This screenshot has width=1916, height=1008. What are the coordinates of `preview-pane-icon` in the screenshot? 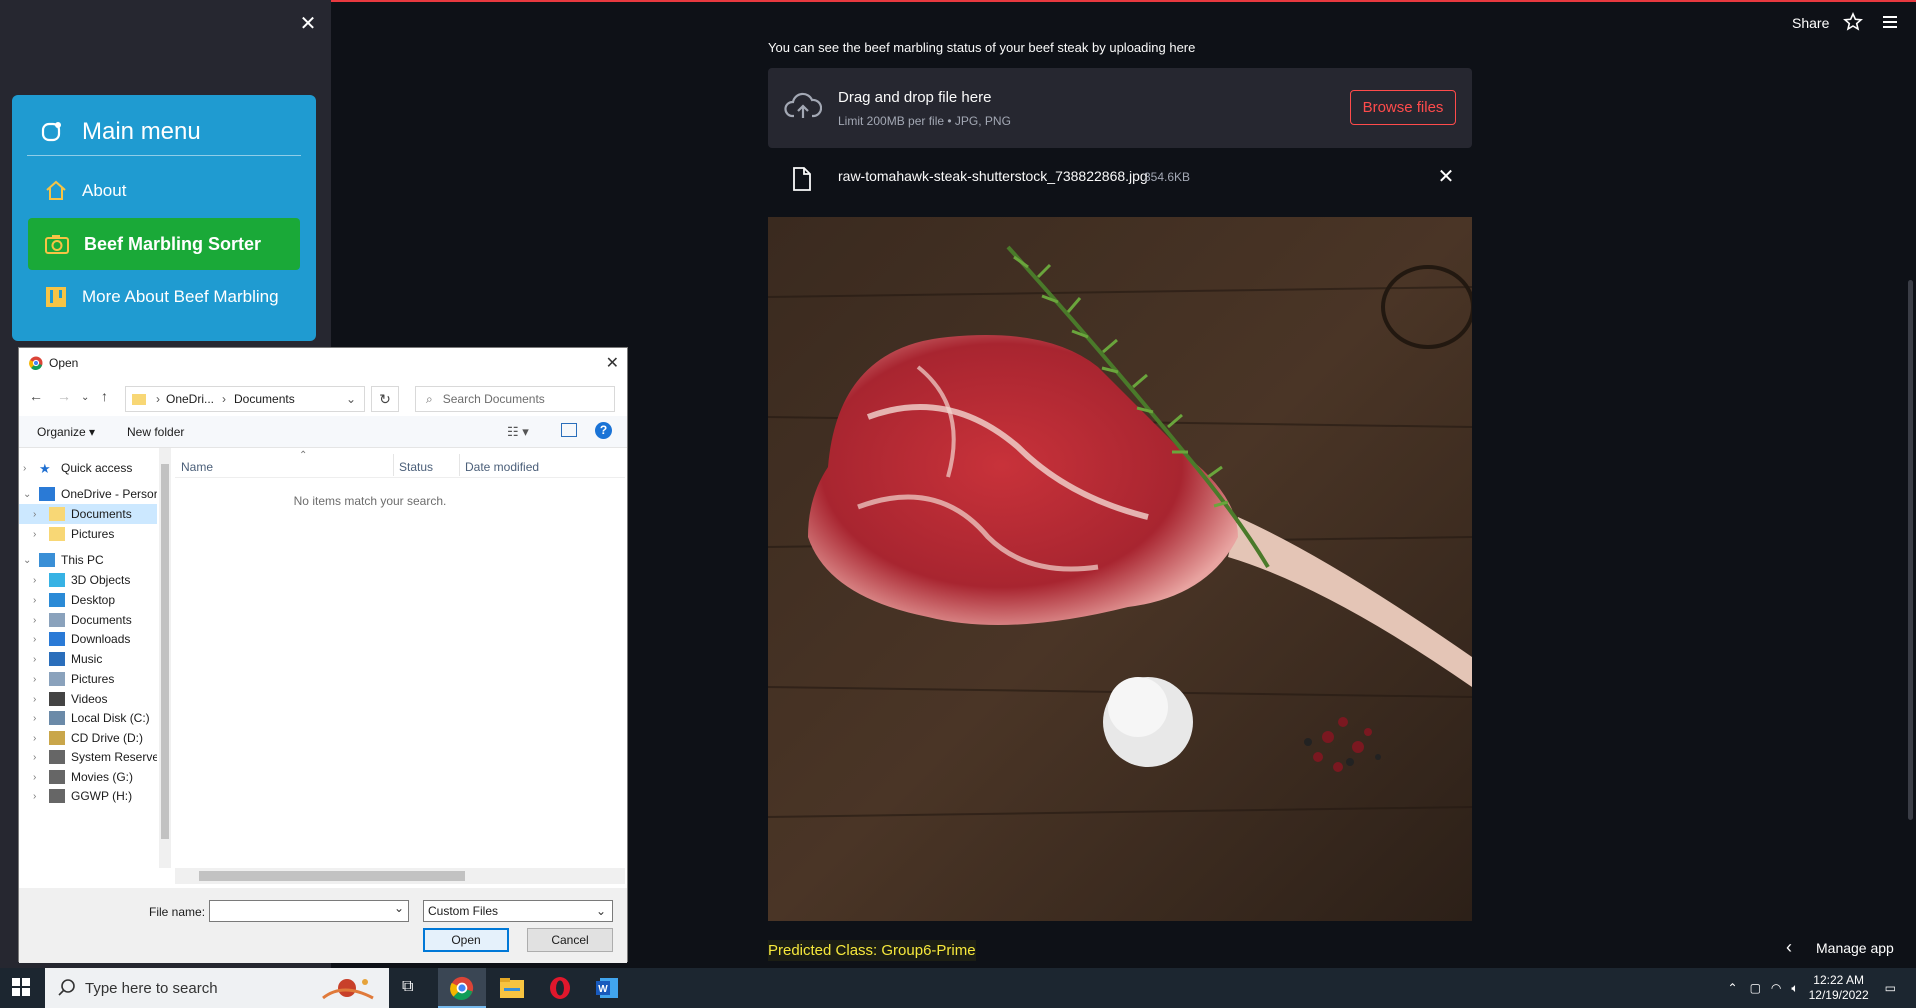 It's located at (569, 430).